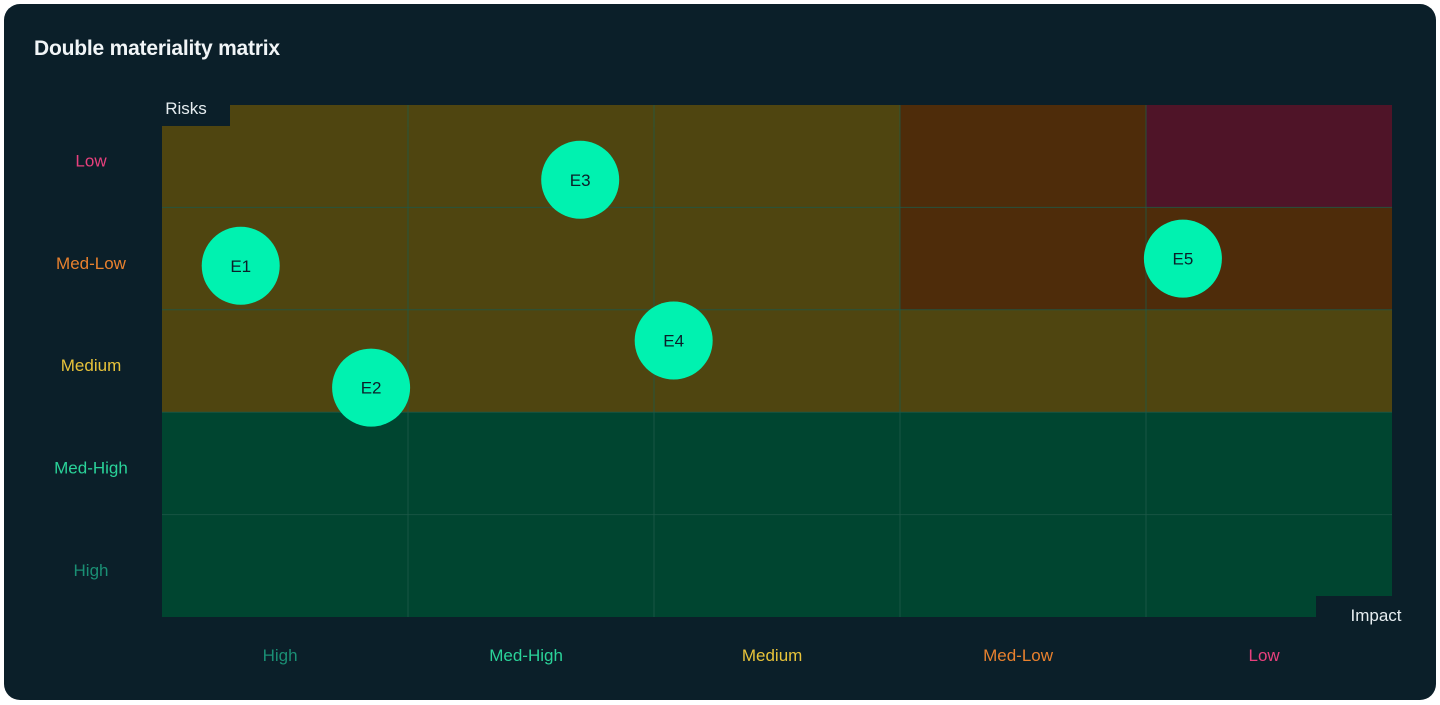  What do you see at coordinates (91, 263) in the screenshot?
I see `y-tick-label: Med-Low` at bounding box center [91, 263].